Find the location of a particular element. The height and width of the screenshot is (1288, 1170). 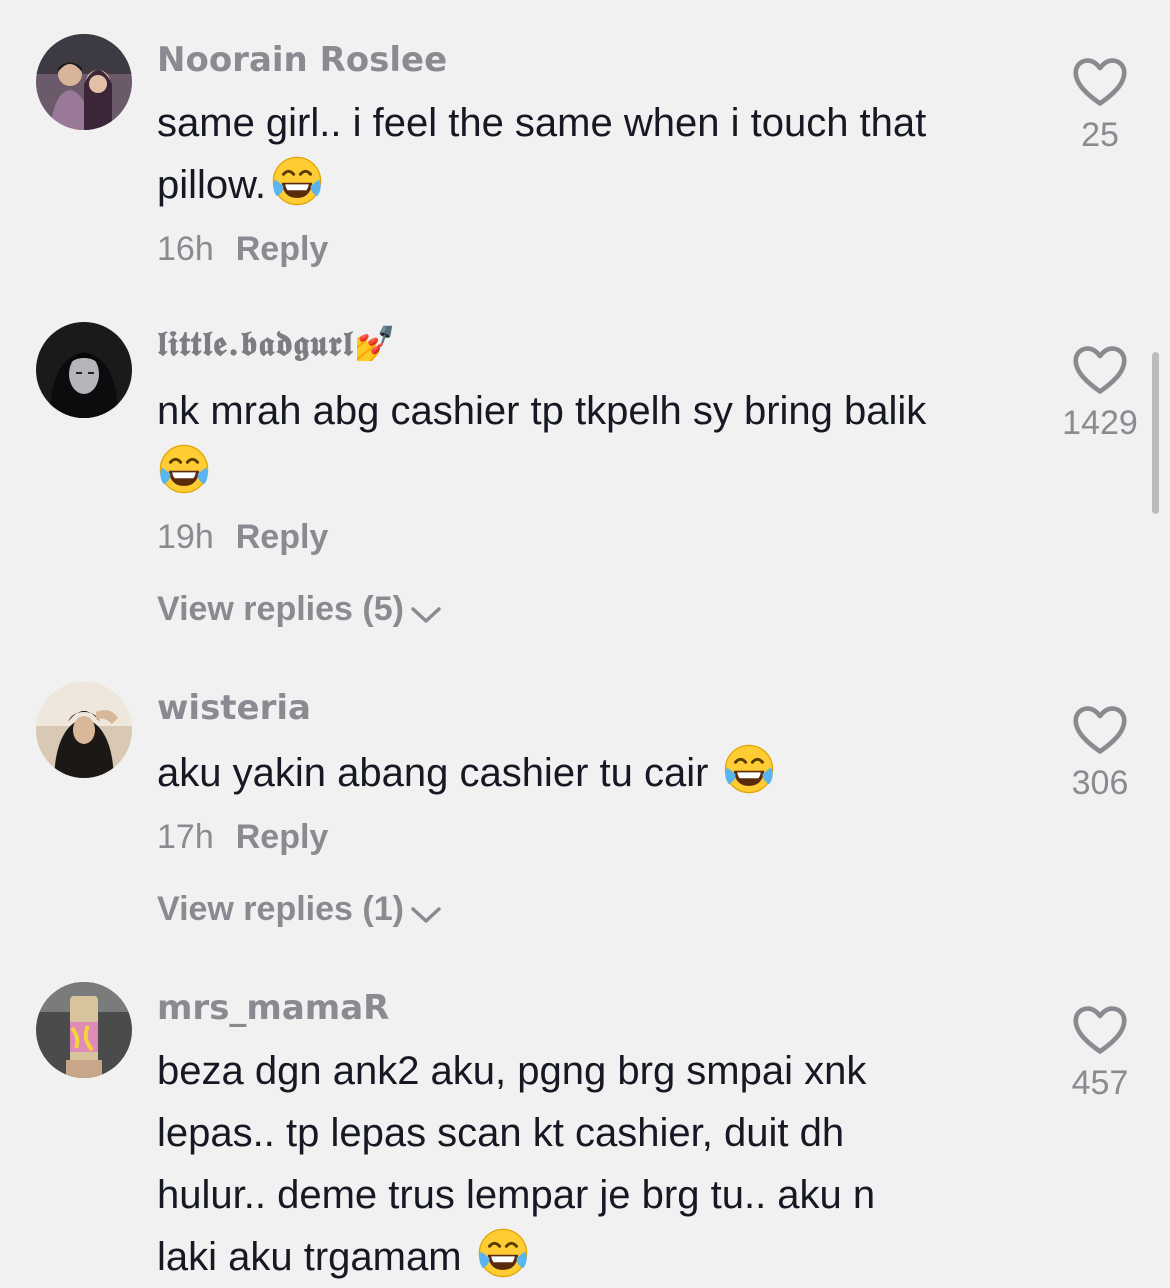

like-count: 306 is located at coordinates (1100, 783).